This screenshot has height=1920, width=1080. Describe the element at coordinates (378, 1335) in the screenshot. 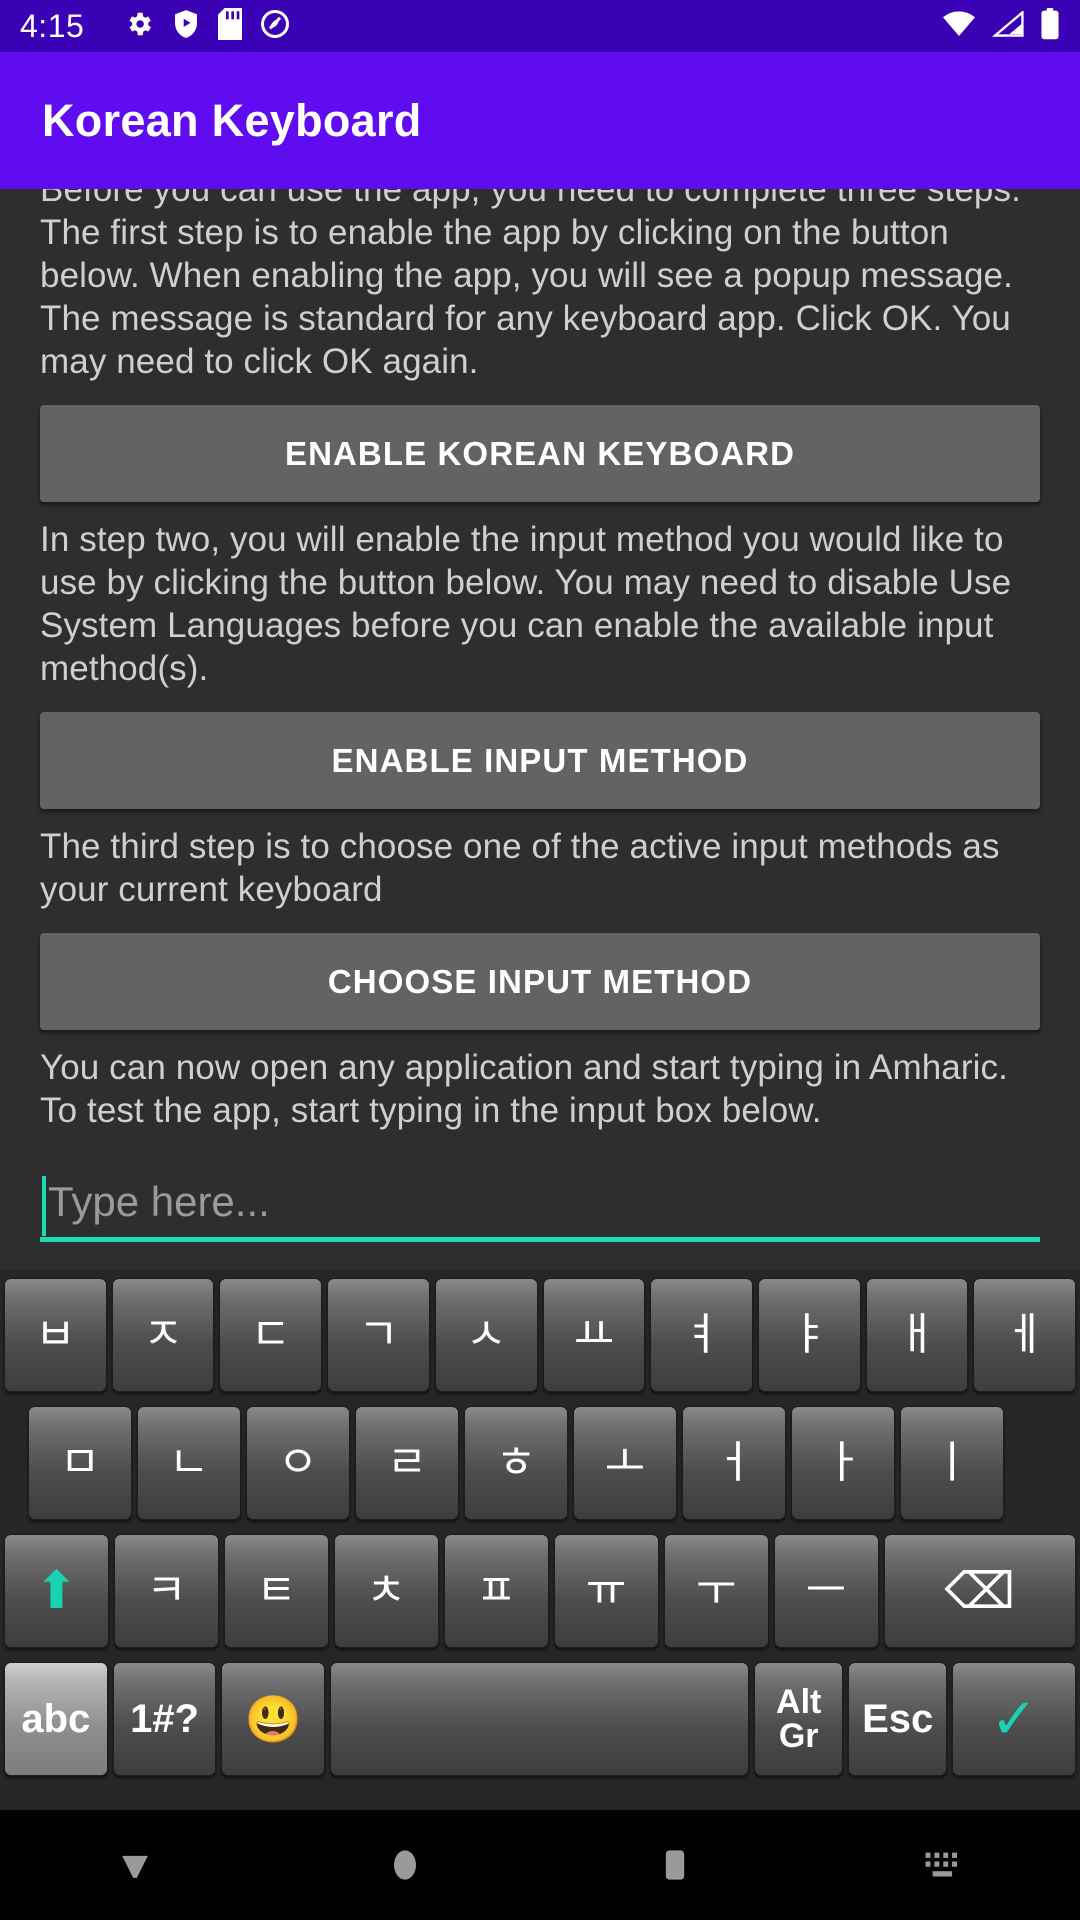

I see `key-giyeok: ㄱ` at that location.